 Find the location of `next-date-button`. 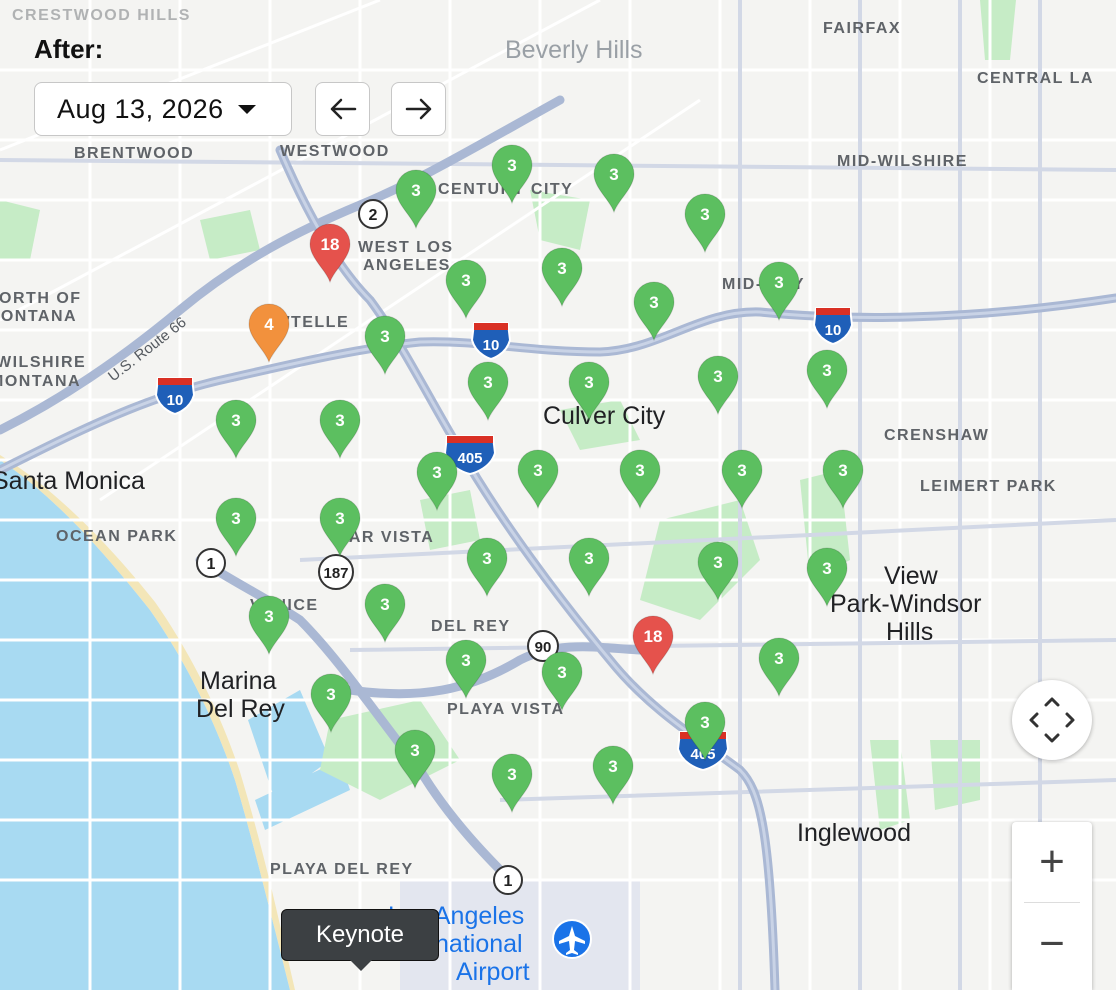

next-date-button is located at coordinates (418, 109).